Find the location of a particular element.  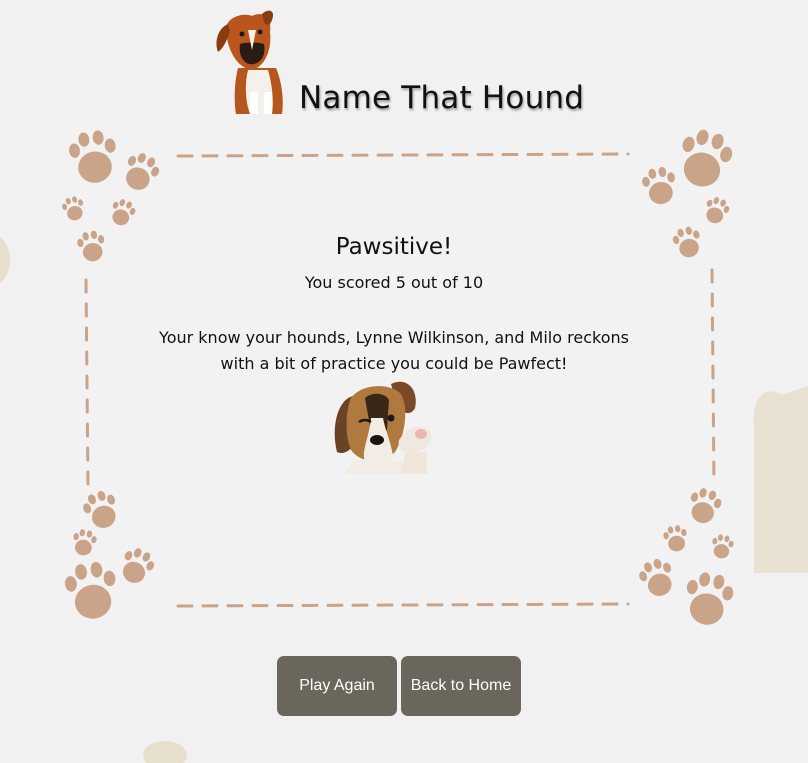

winking-beagle-puppy-icon is located at coordinates (383, 427).